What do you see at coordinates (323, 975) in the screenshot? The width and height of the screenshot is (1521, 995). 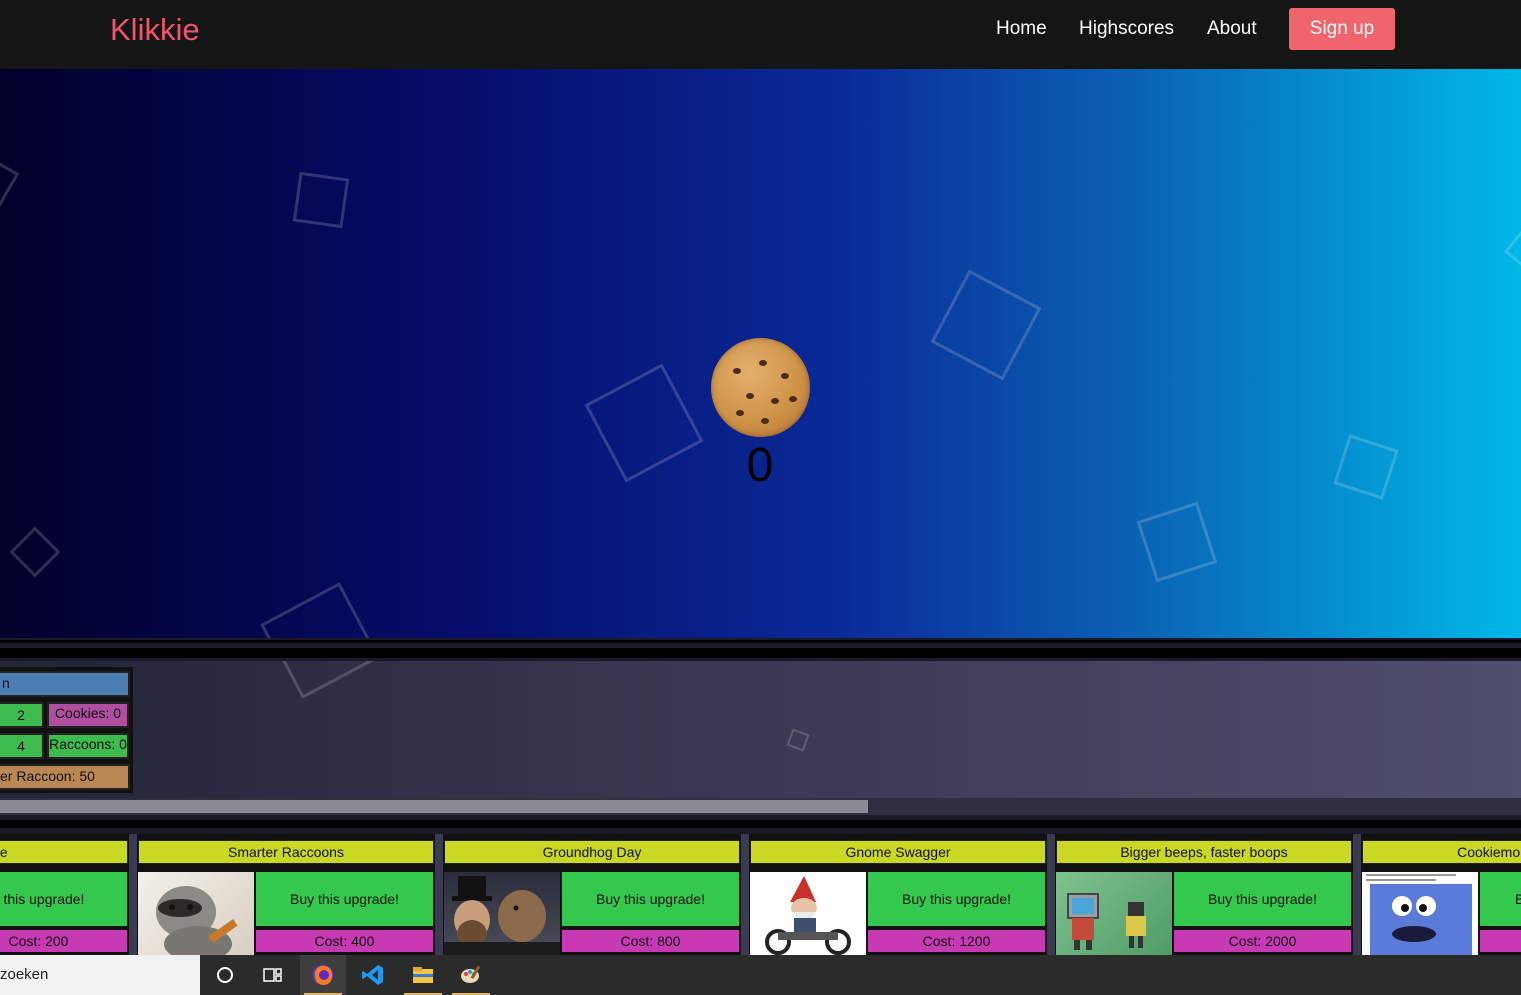 I see `firefox-icon` at bounding box center [323, 975].